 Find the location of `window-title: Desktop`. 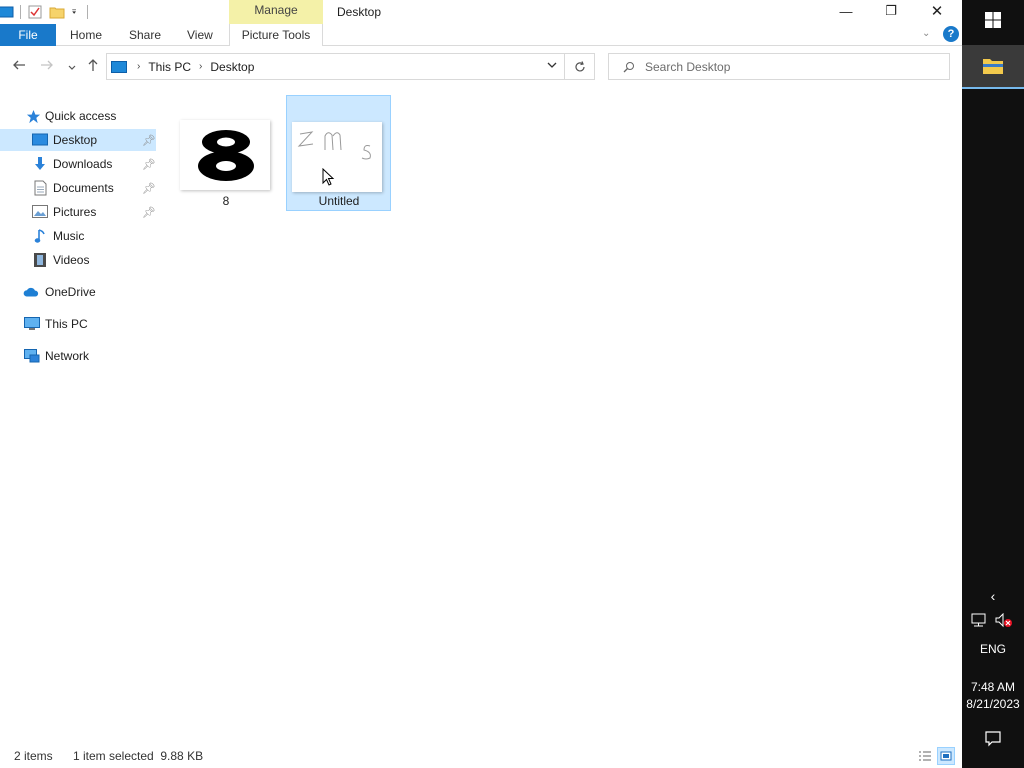

window-title: Desktop is located at coordinates (359, 12).